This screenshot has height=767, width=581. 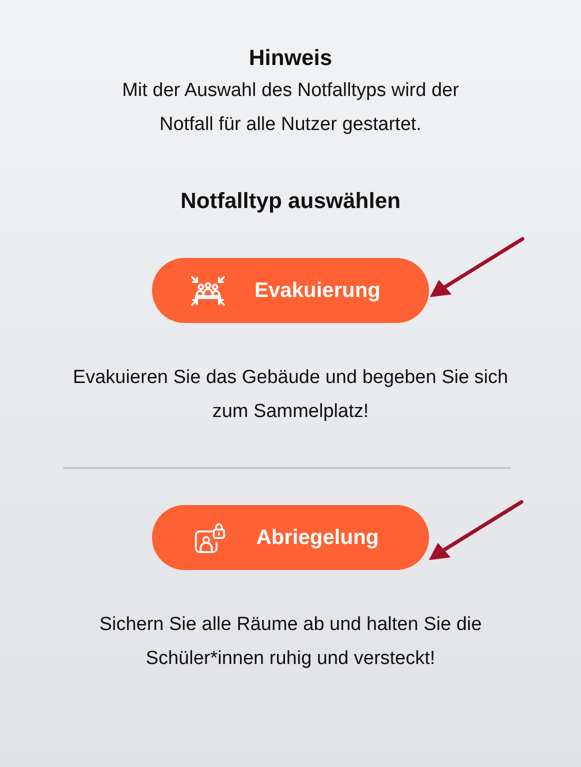 What do you see at coordinates (290, 537) in the screenshot?
I see `emergency-type-button: Abriegelung` at bounding box center [290, 537].